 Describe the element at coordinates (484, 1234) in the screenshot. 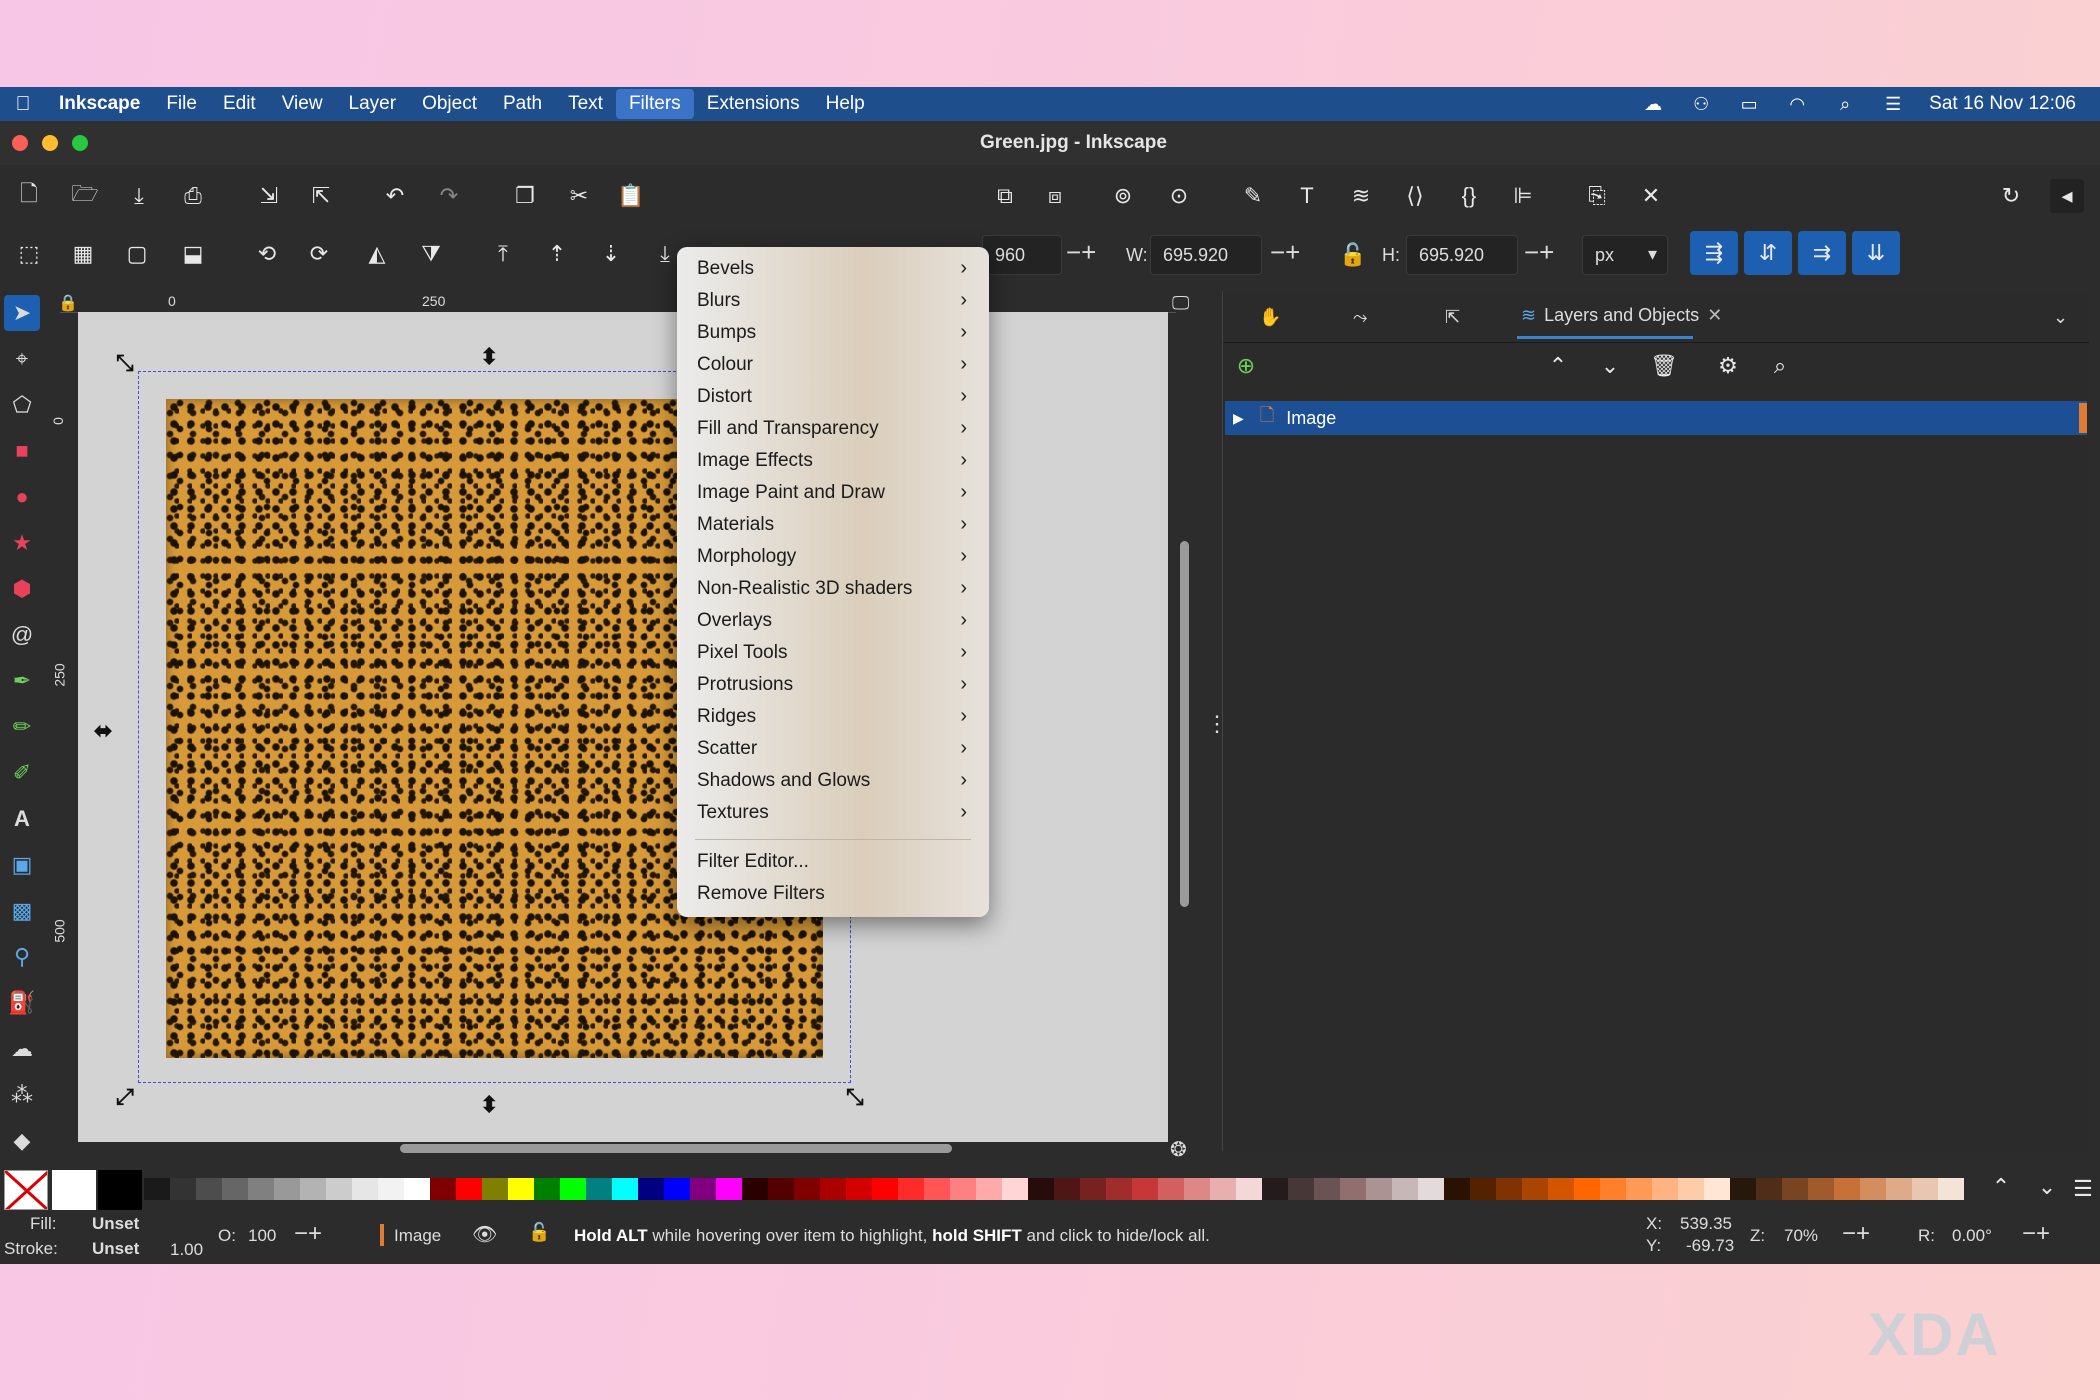

I see `visibility-eye-icon: 👁` at that location.